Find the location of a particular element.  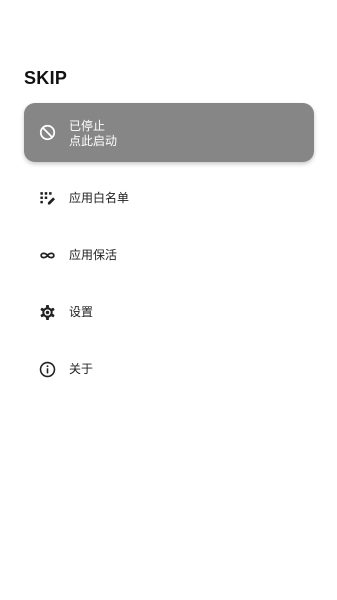

block-icon is located at coordinates (47, 132).